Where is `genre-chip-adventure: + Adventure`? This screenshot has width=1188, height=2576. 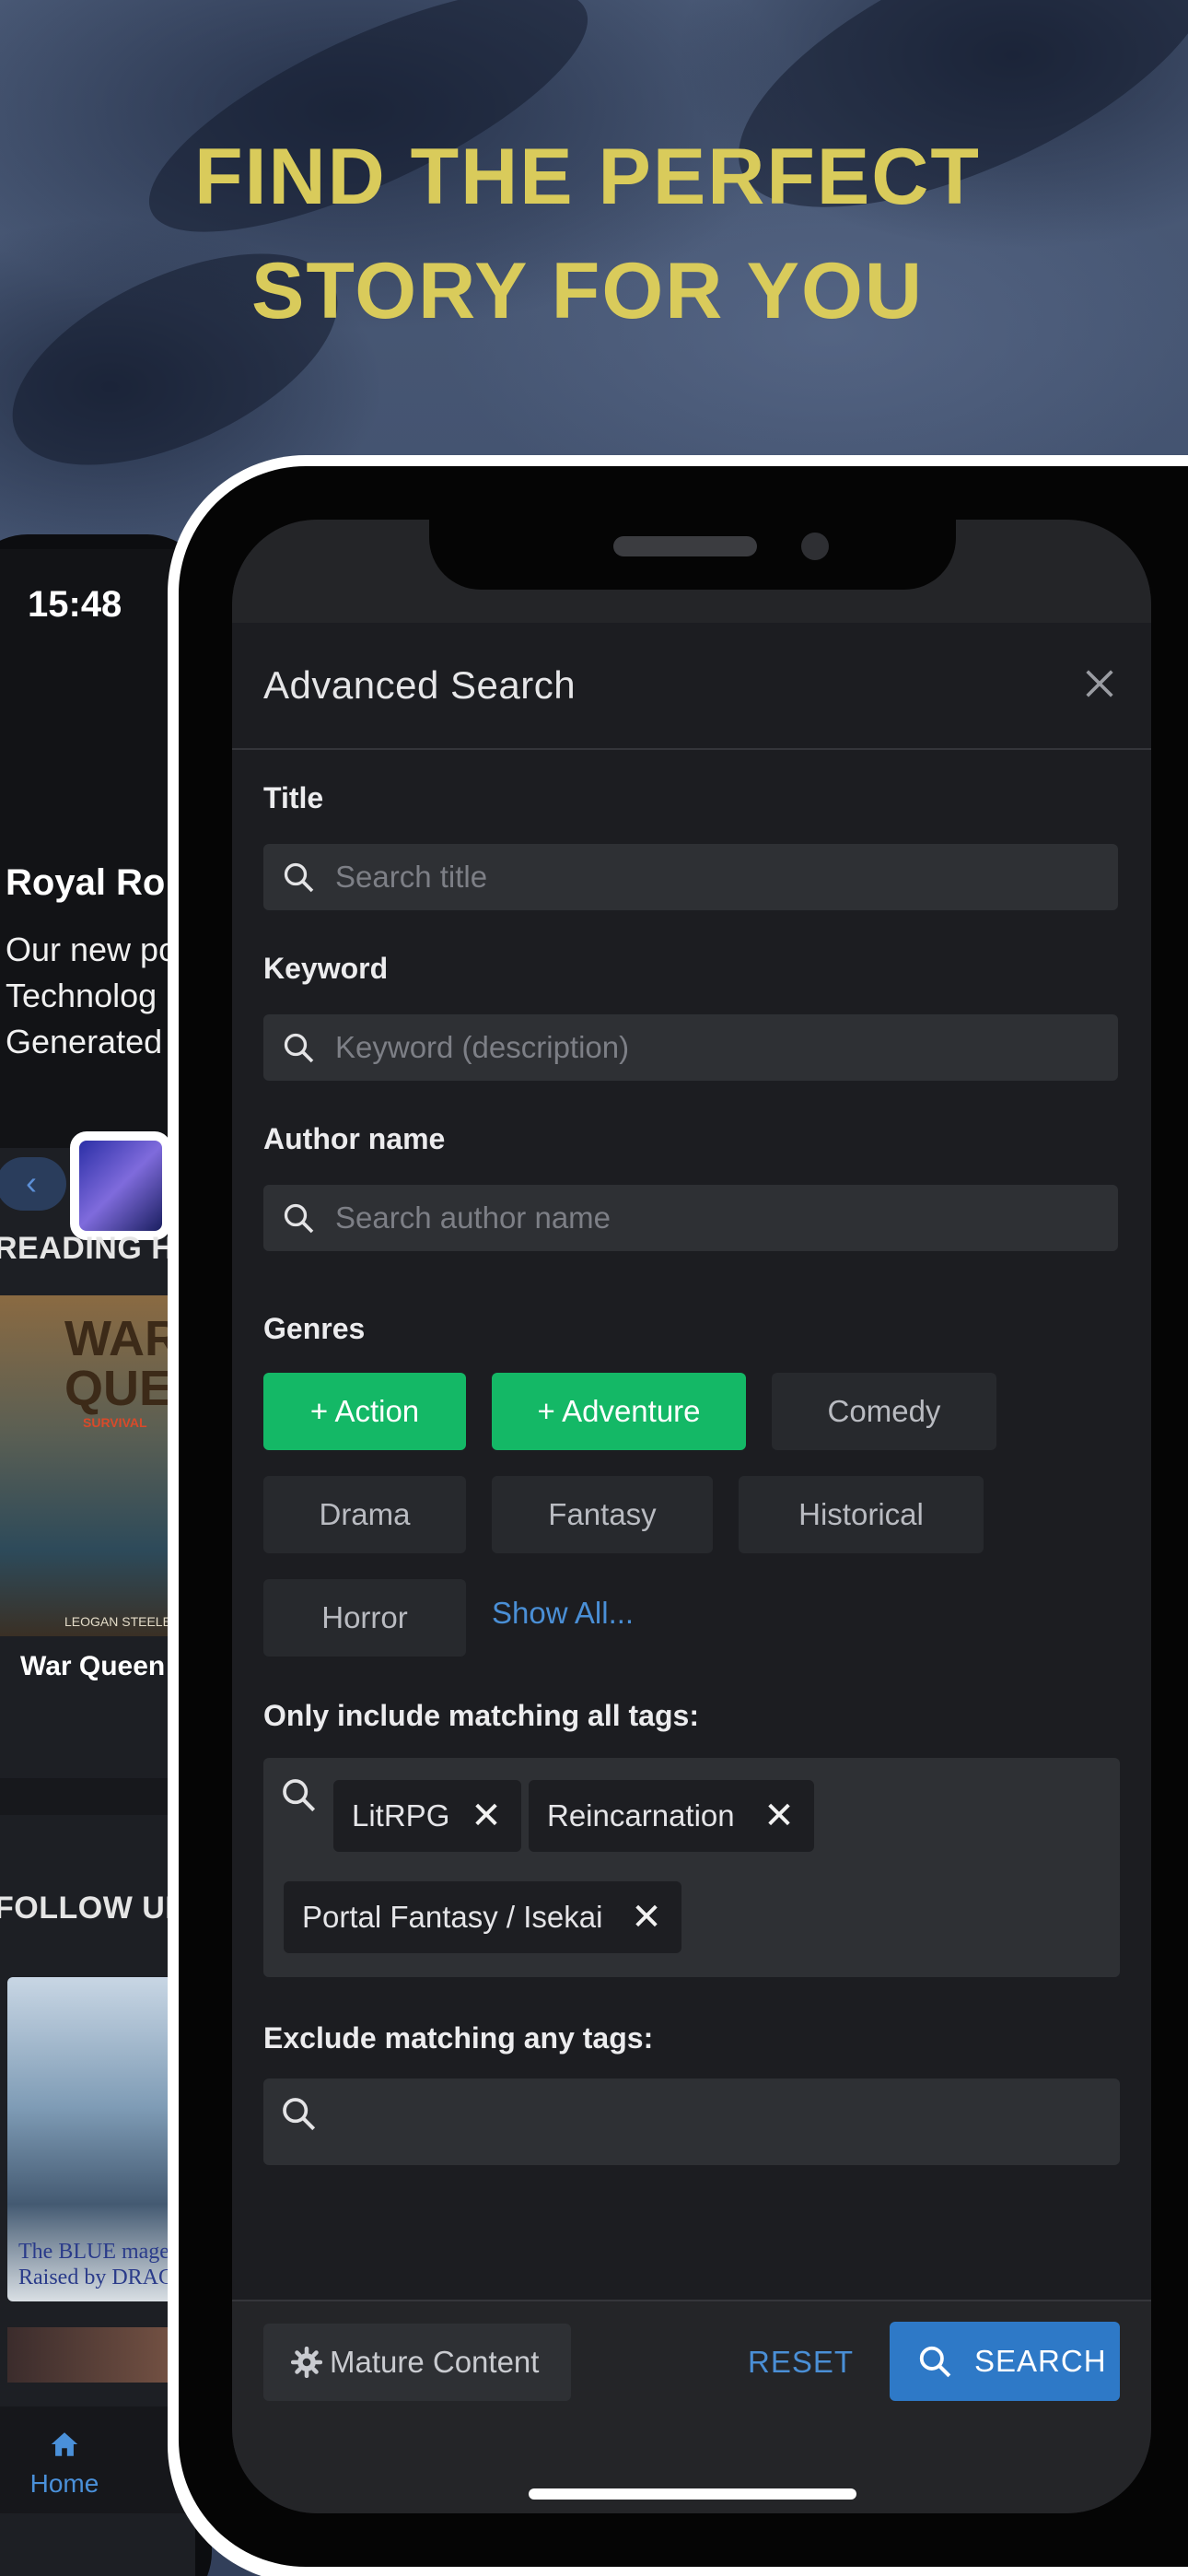 genre-chip-adventure: + Adventure is located at coordinates (619, 1411).